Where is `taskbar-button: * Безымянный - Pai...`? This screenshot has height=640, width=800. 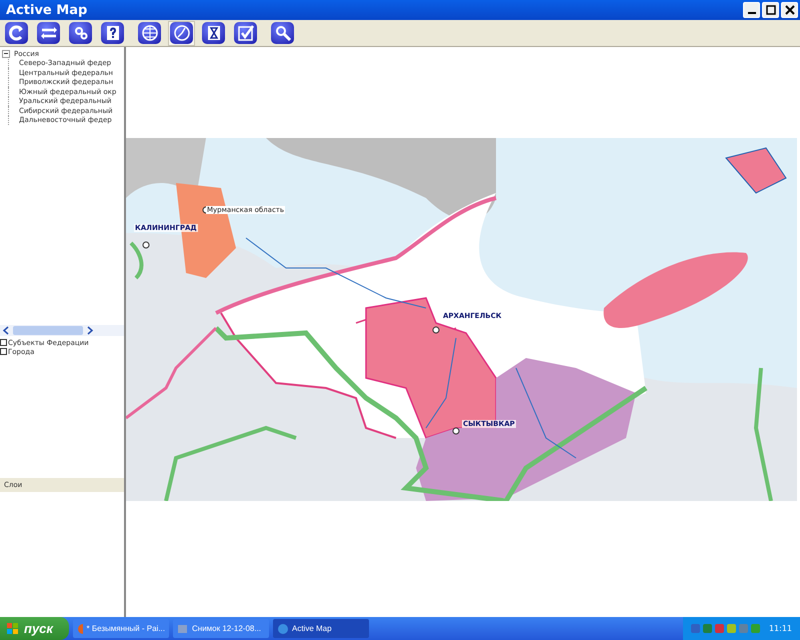 taskbar-button: * Безымянный - Pai... is located at coordinates (121, 628).